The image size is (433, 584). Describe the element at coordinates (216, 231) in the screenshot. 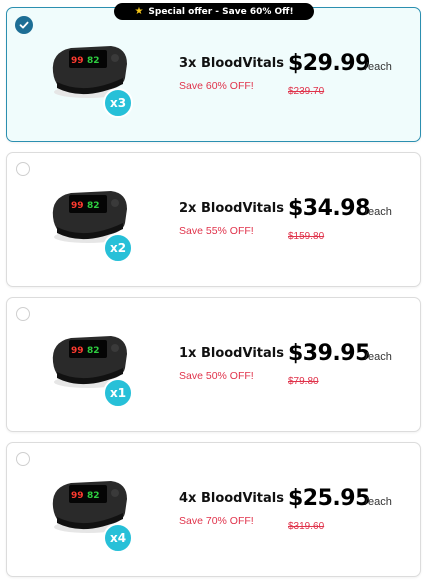

I see `offer-save-text: Save 55% OFF!` at that location.